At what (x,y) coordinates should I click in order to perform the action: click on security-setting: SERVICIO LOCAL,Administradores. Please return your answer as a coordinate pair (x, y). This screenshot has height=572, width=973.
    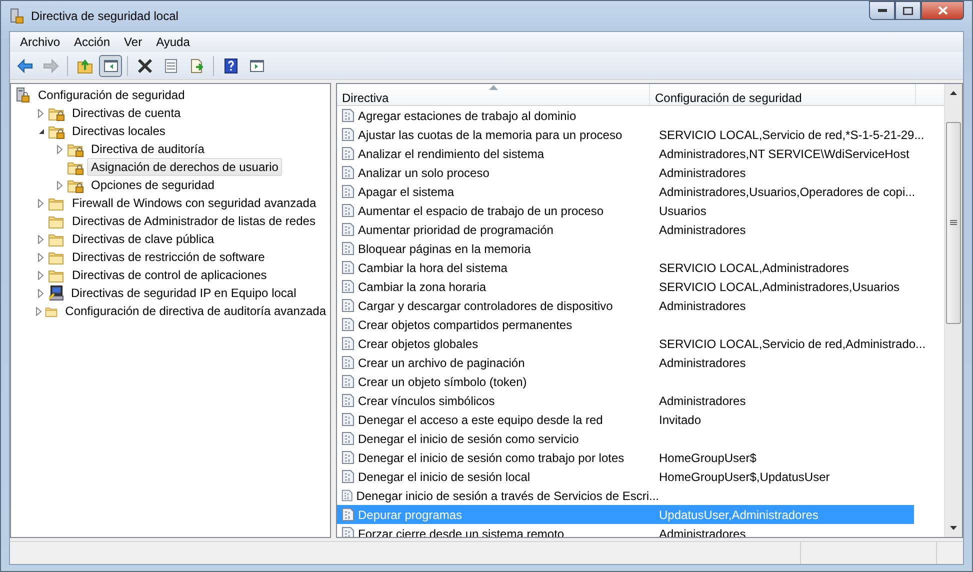
    Looking at the image, I should click on (754, 267).